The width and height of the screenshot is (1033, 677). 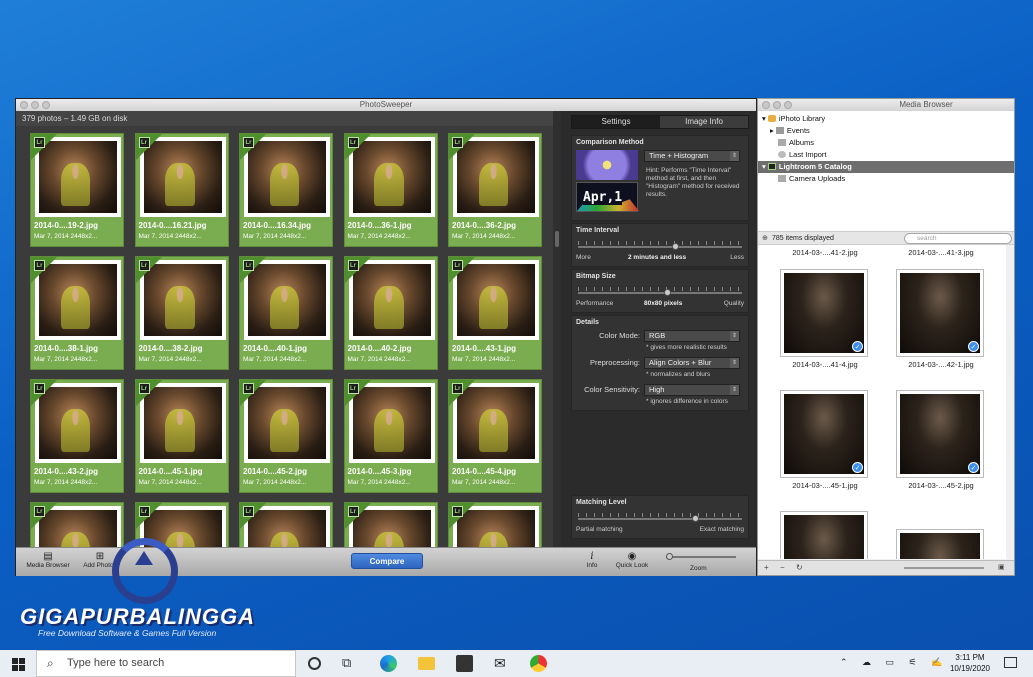 I want to click on windows-logo-pane, so click(x=15, y=668).